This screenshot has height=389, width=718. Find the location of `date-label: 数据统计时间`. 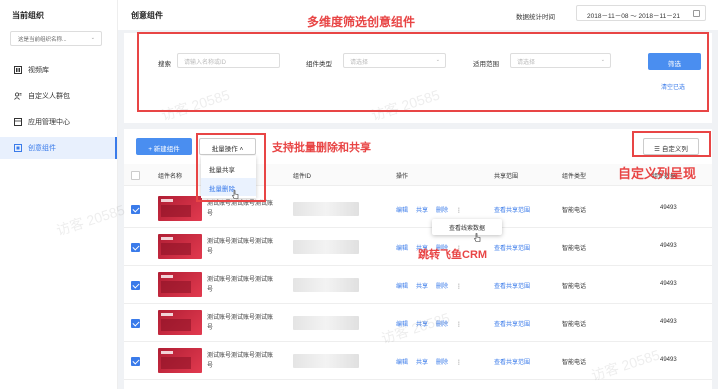

date-label: 数据统计时间 is located at coordinates (535, 17).